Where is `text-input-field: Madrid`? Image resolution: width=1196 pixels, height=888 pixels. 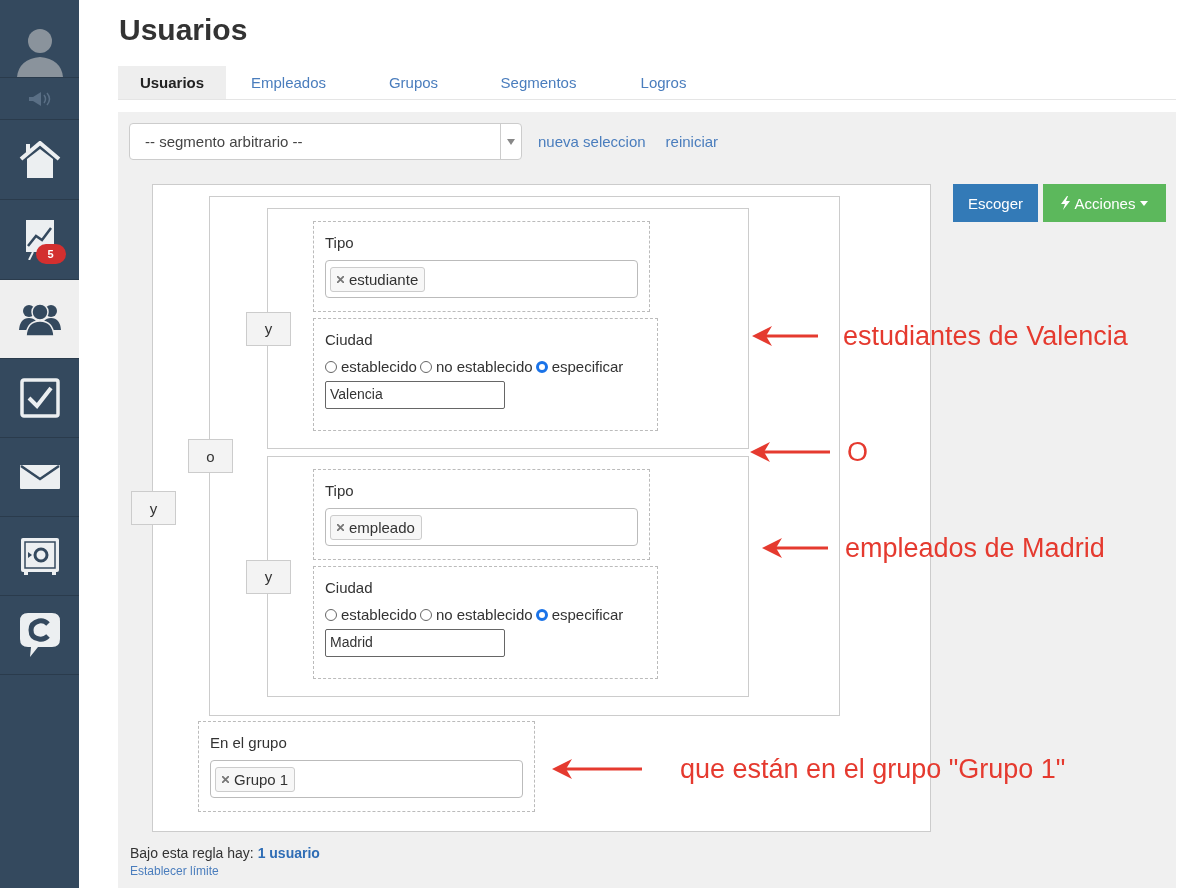 text-input-field: Madrid is located at coordinates (415, 643).